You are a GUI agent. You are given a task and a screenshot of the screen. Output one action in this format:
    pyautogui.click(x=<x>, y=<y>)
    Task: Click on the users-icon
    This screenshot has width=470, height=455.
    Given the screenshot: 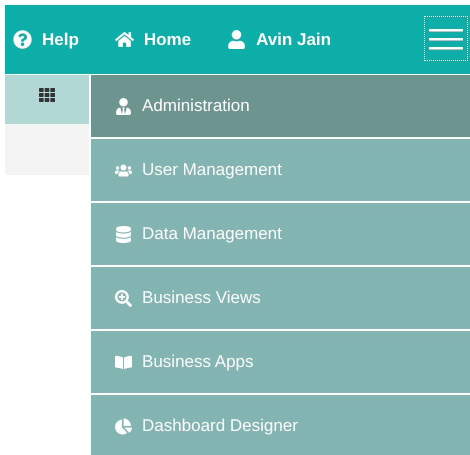 What is the action you would take?
    pyautogui.click(x=123, y=170)
    